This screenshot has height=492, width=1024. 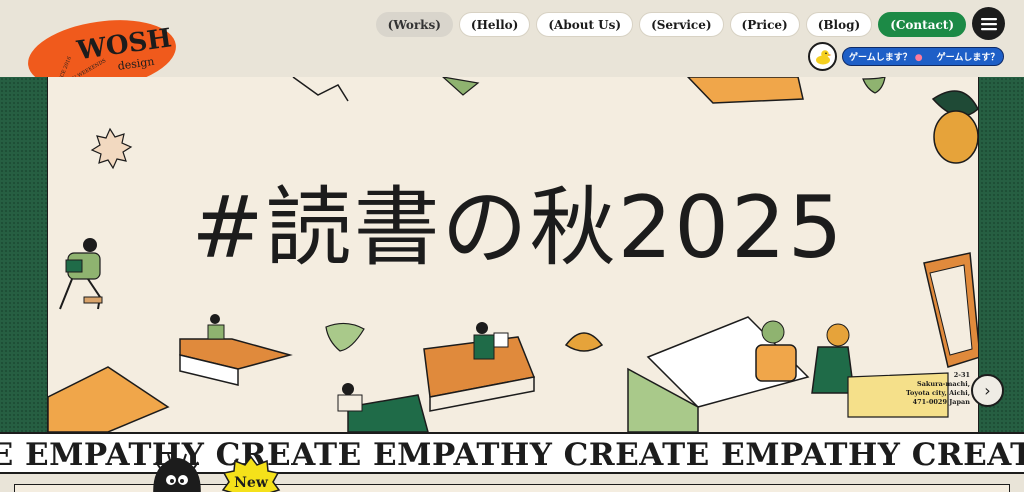 What do you see at coordinates (943, 384) in the screenshot?
I see `address-line: Sakura-machi,` at bounding box center [943, 384].